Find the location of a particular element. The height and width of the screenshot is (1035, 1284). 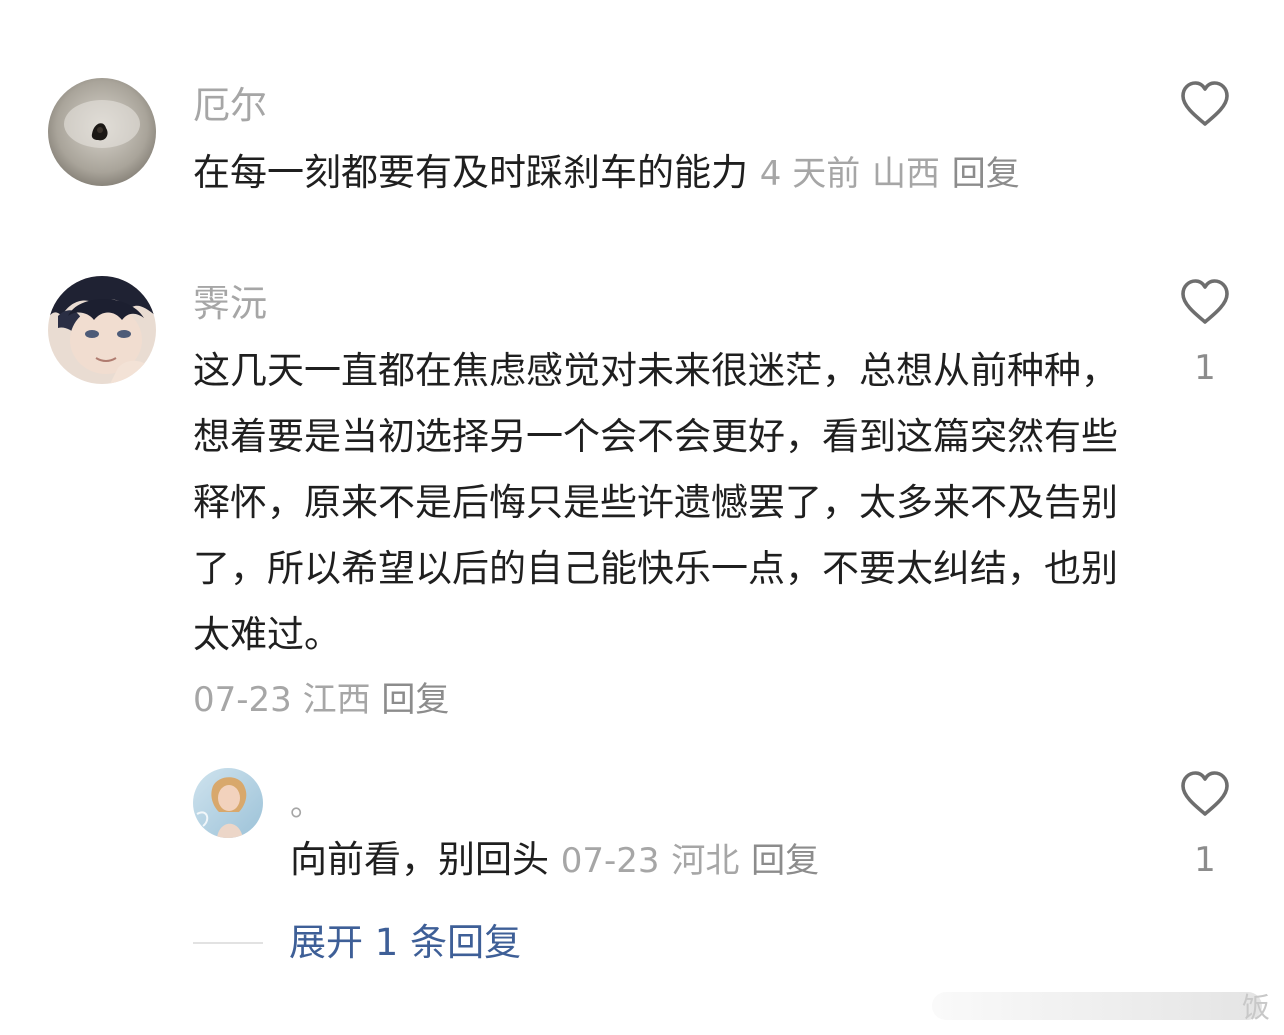

expand-replies: 展开 1 条回复 is located at coordinates (357, 943).